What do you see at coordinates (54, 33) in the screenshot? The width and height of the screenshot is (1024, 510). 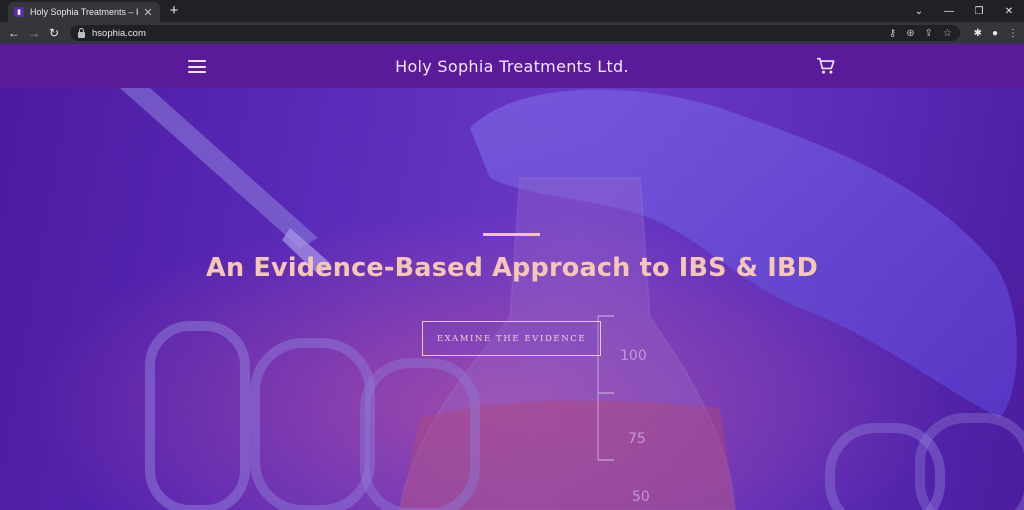 I see `reload-button: ↻` at bounding box center [54, 33].